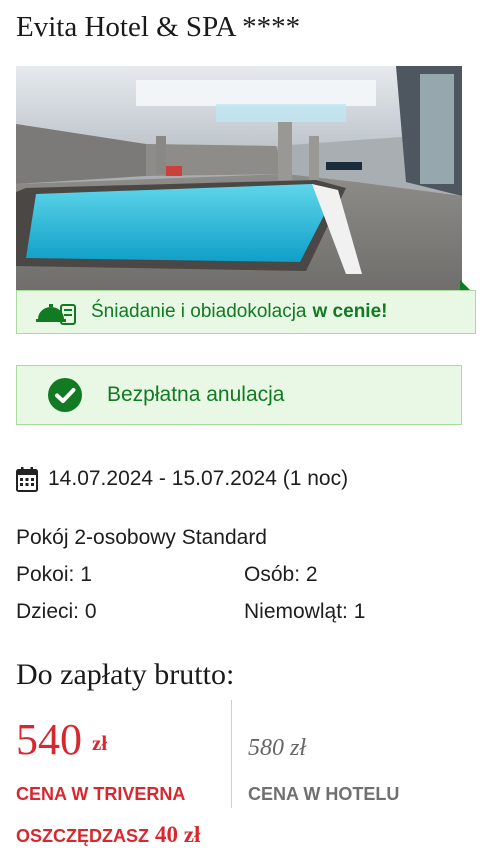 The image size is (484, 856). I want to click on promo-text: Śniadanie i obiadokolacja, so click(199, 311).